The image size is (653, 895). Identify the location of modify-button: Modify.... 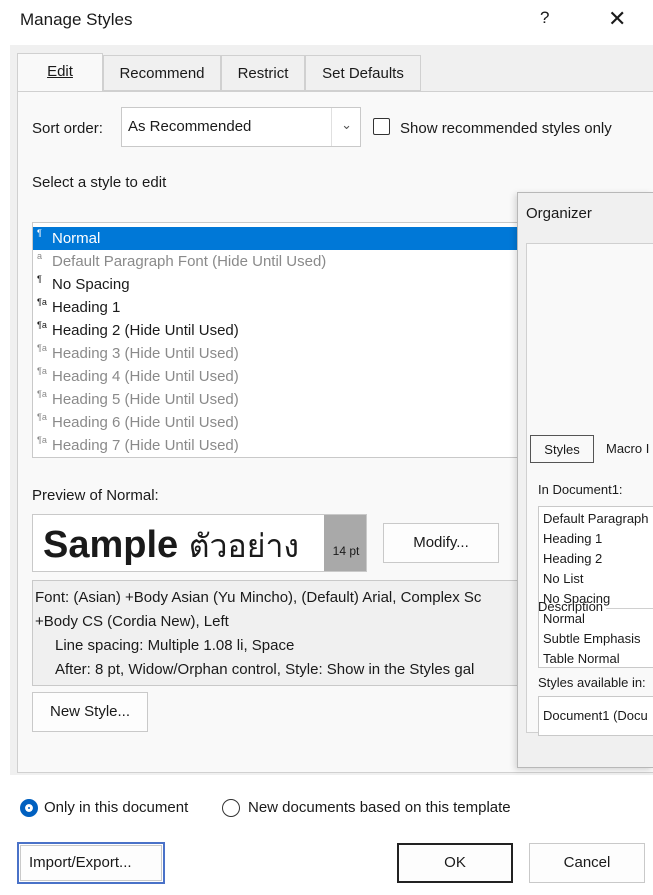
(441, 543).